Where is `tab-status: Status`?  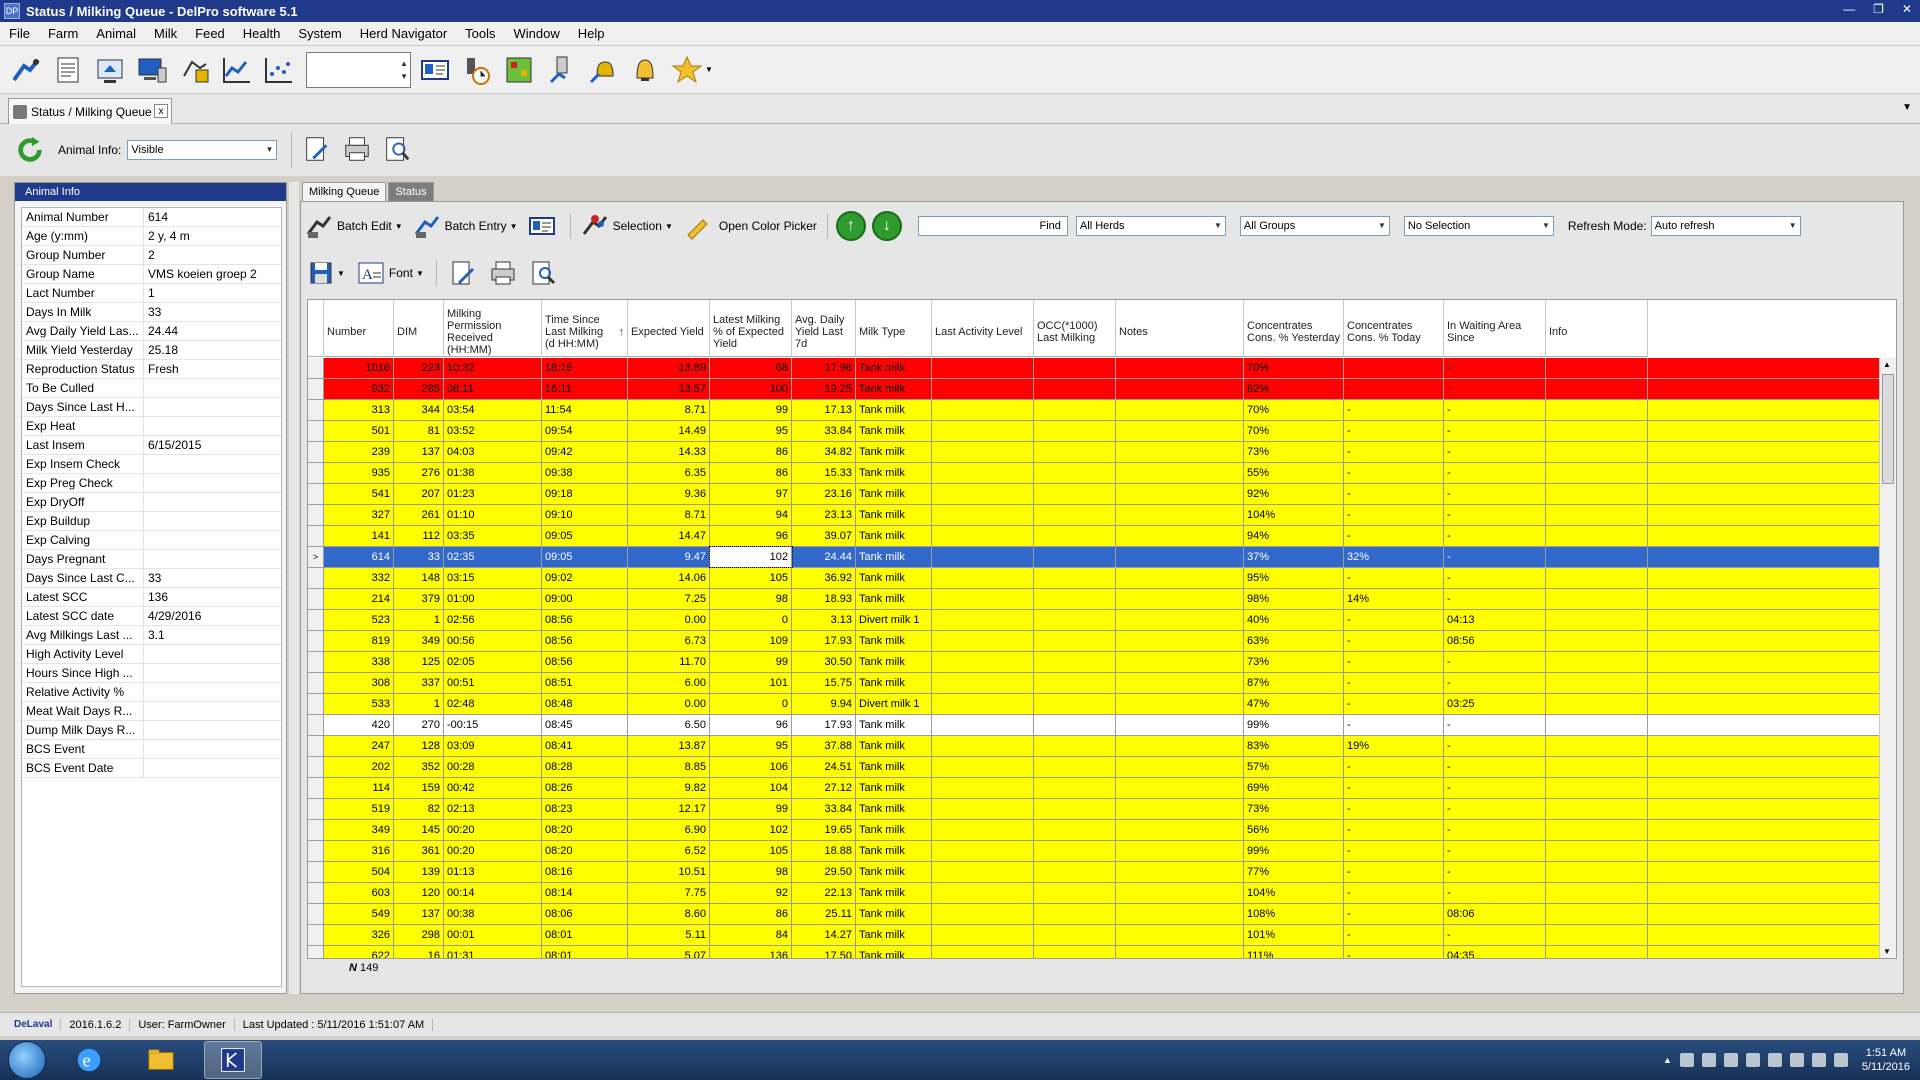 tab-status: Status is located at coordinates (411, 191).